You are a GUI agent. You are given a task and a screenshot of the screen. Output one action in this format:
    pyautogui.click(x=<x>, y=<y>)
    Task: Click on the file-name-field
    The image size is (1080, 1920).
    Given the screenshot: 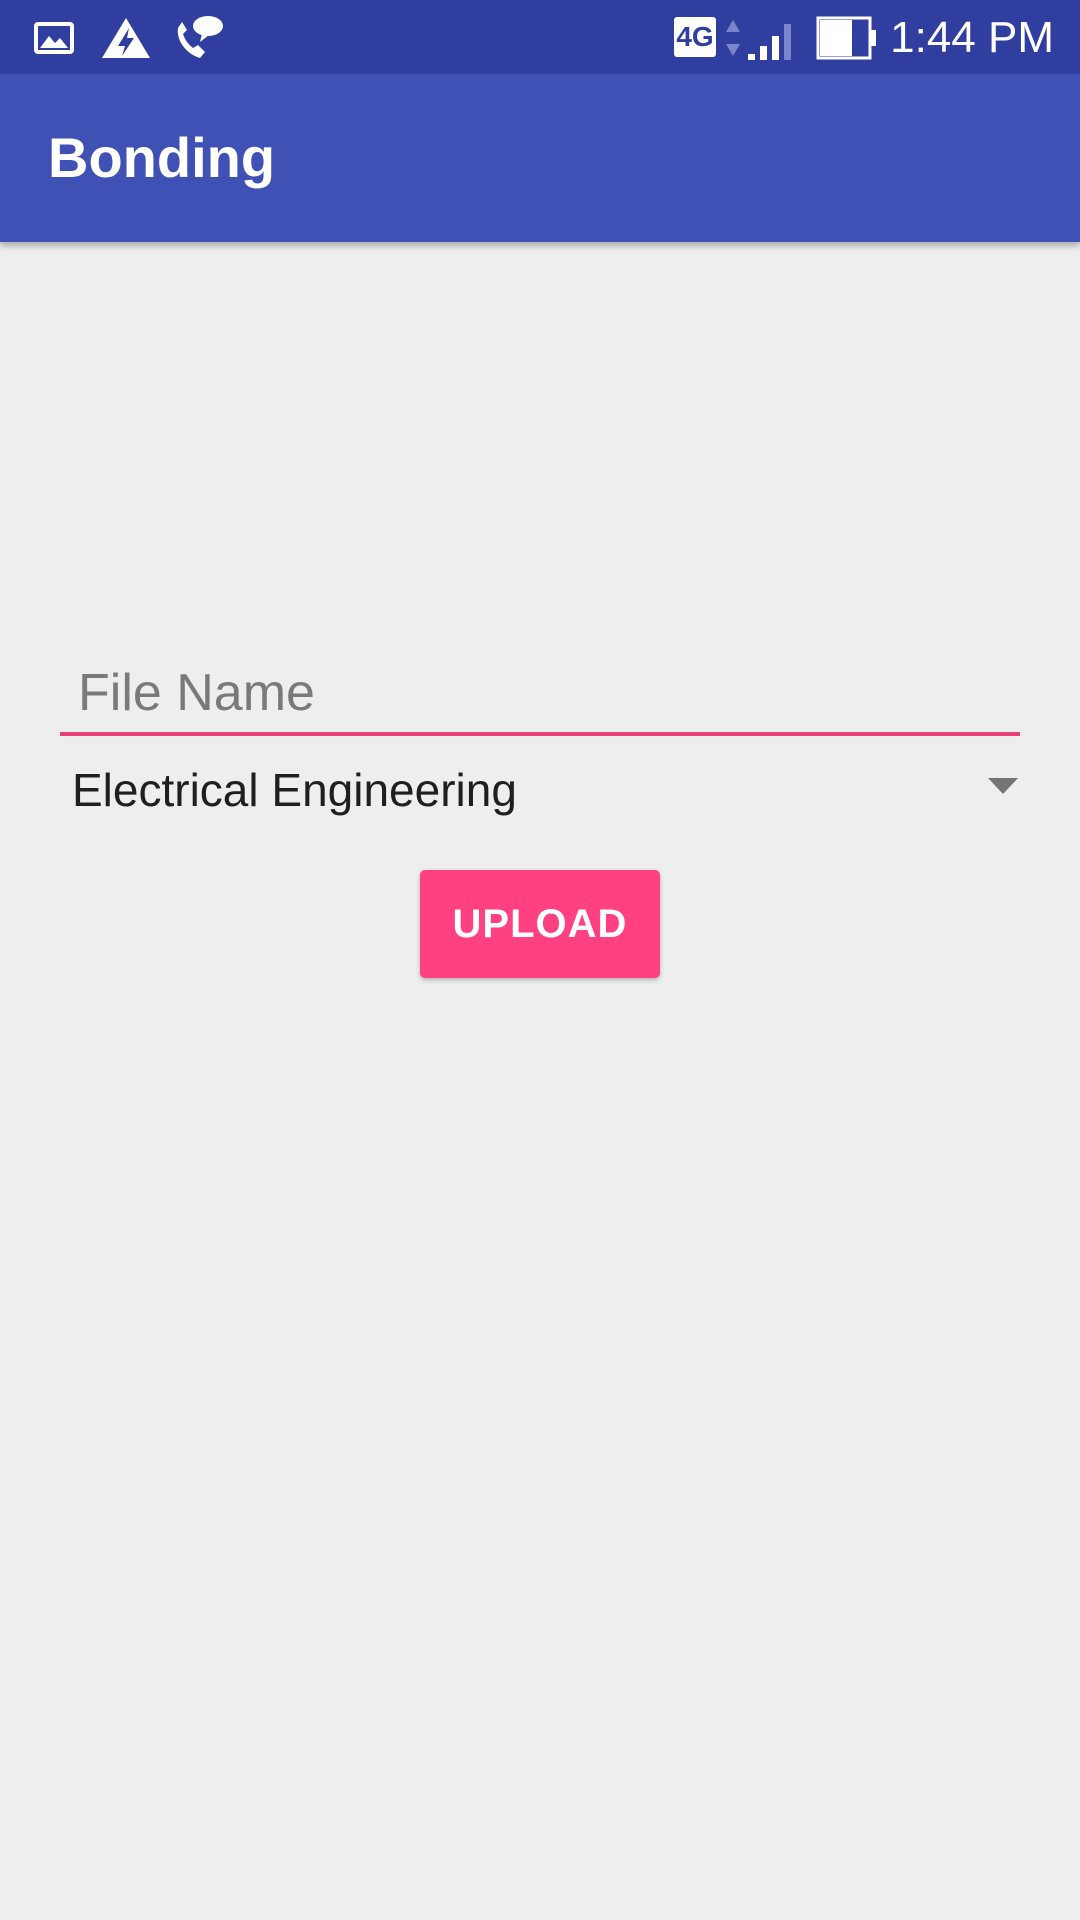 What is the action you would take?
    pyautogui.click(x=540, y=694)
    